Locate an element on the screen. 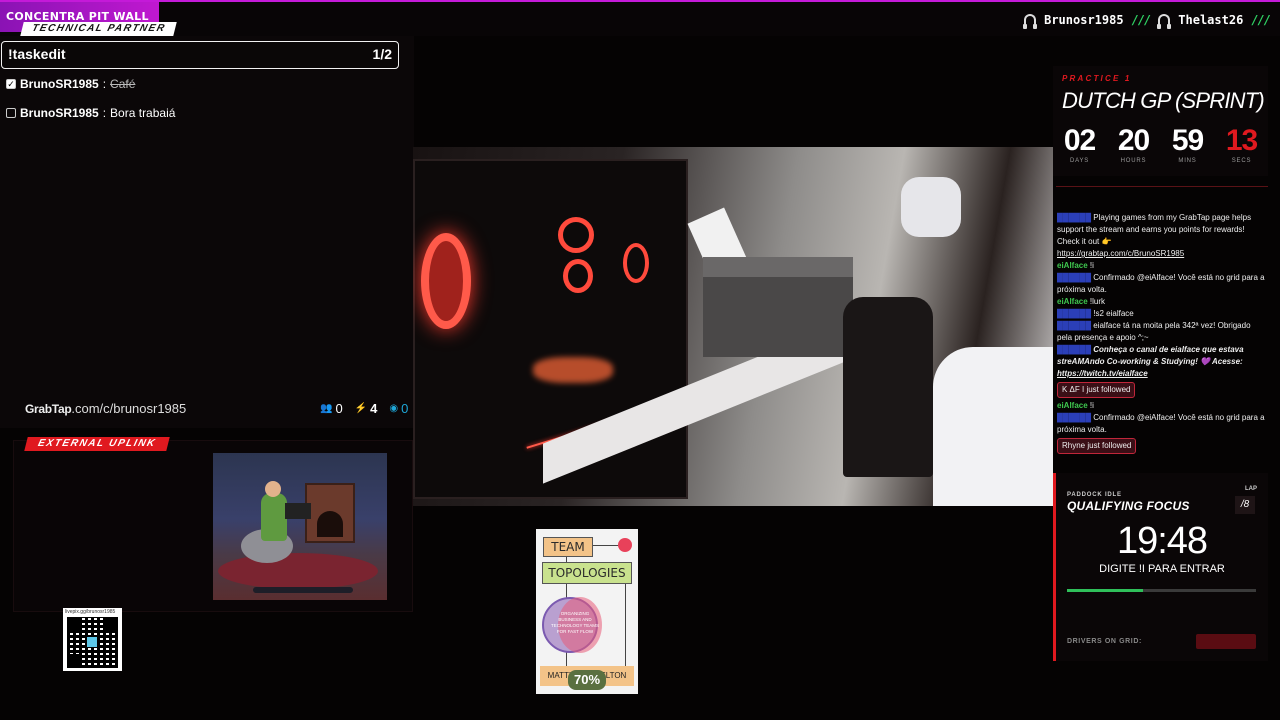 The width and height of the screenshot is (1280, 720). chat-text: !s2 eialface is located at coordinates (1113, 313).